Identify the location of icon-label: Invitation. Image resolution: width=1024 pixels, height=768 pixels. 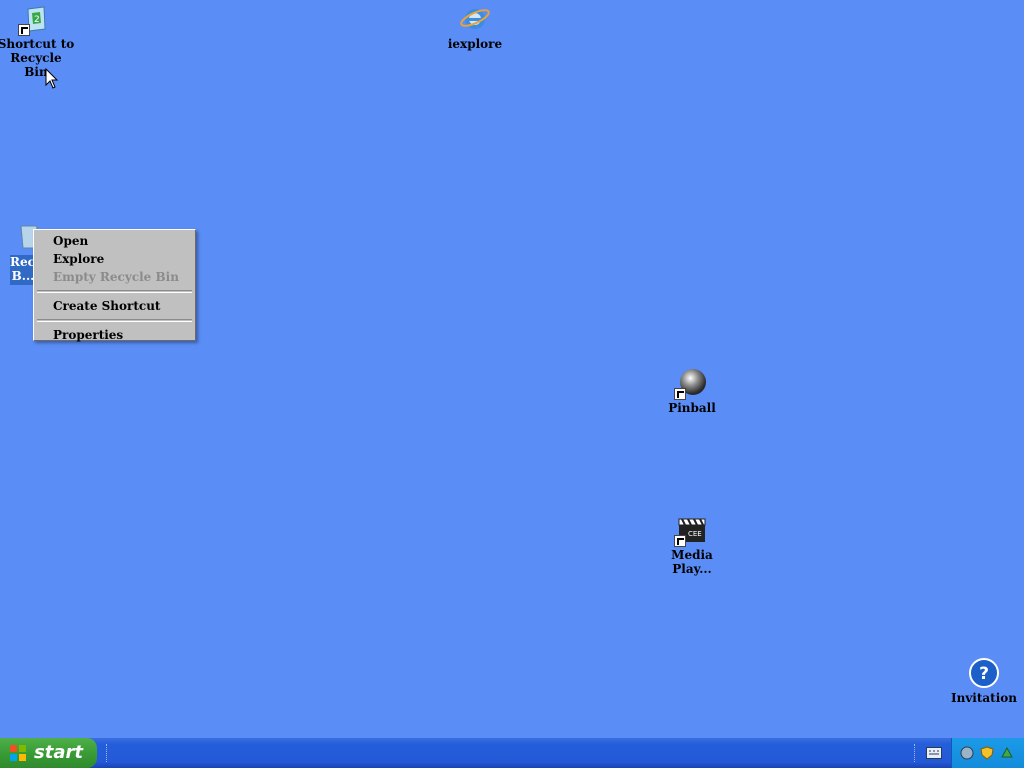
(984, 698).